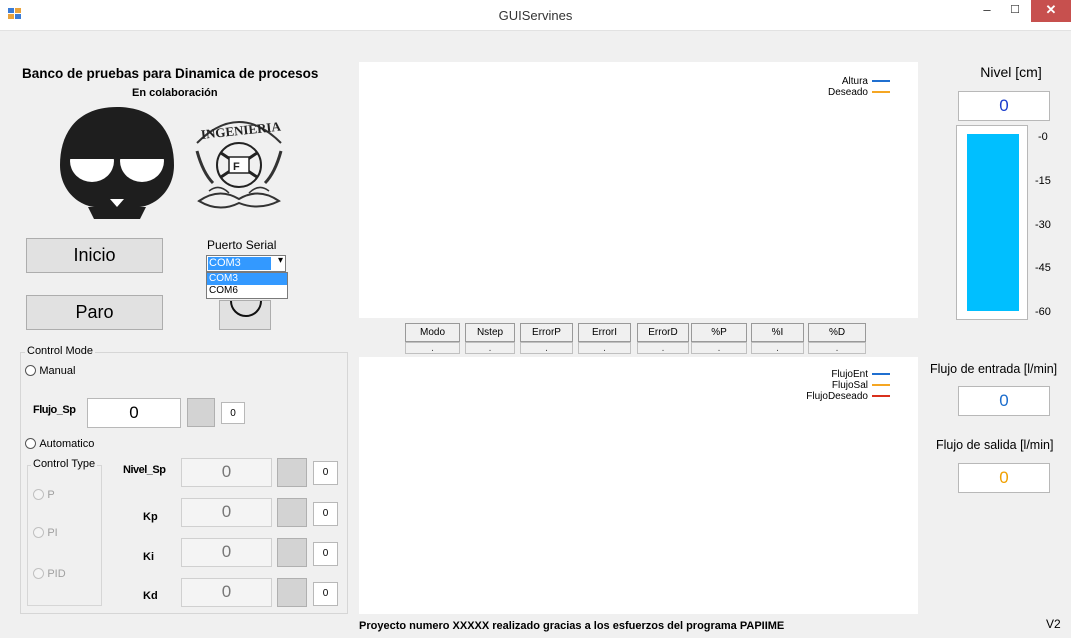  What do you see at coordinates (1053, 624) in the screenshot?
I see `version-label: V2` at bounding box center [1053, 624].